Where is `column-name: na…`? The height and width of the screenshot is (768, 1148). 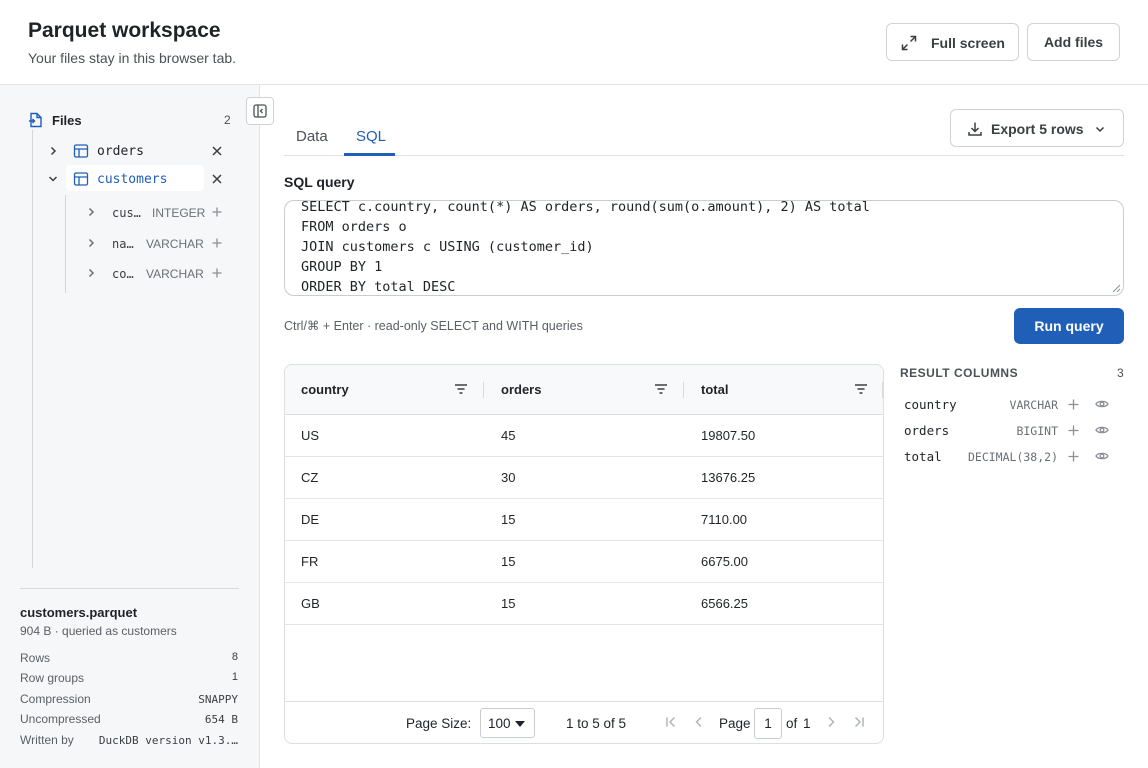 column-name: na… is located at coordinates (123, 244).